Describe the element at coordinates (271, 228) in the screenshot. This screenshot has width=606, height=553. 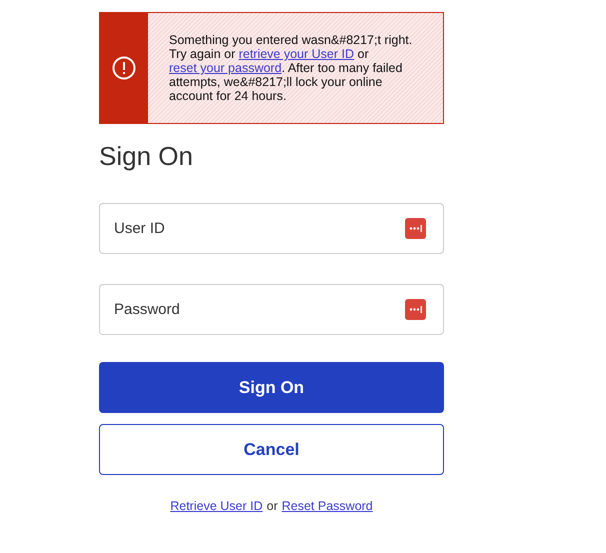
I see `input-field: User ID` at that location.